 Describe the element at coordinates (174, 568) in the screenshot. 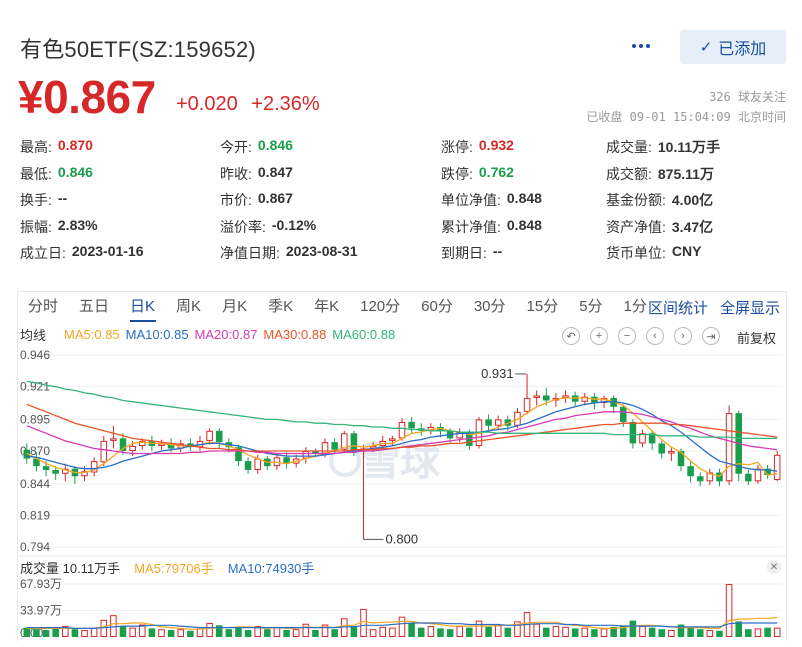

I see `volume-ma5-label: MA5:79706手` at that location.